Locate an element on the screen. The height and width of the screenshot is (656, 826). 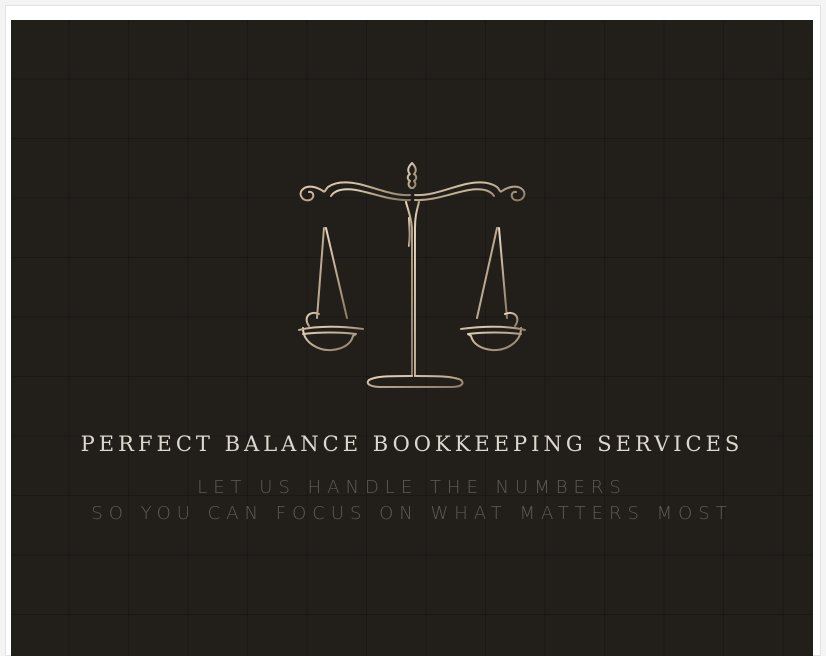
scales-of-justice-icon is located at coordinates (412, 273).